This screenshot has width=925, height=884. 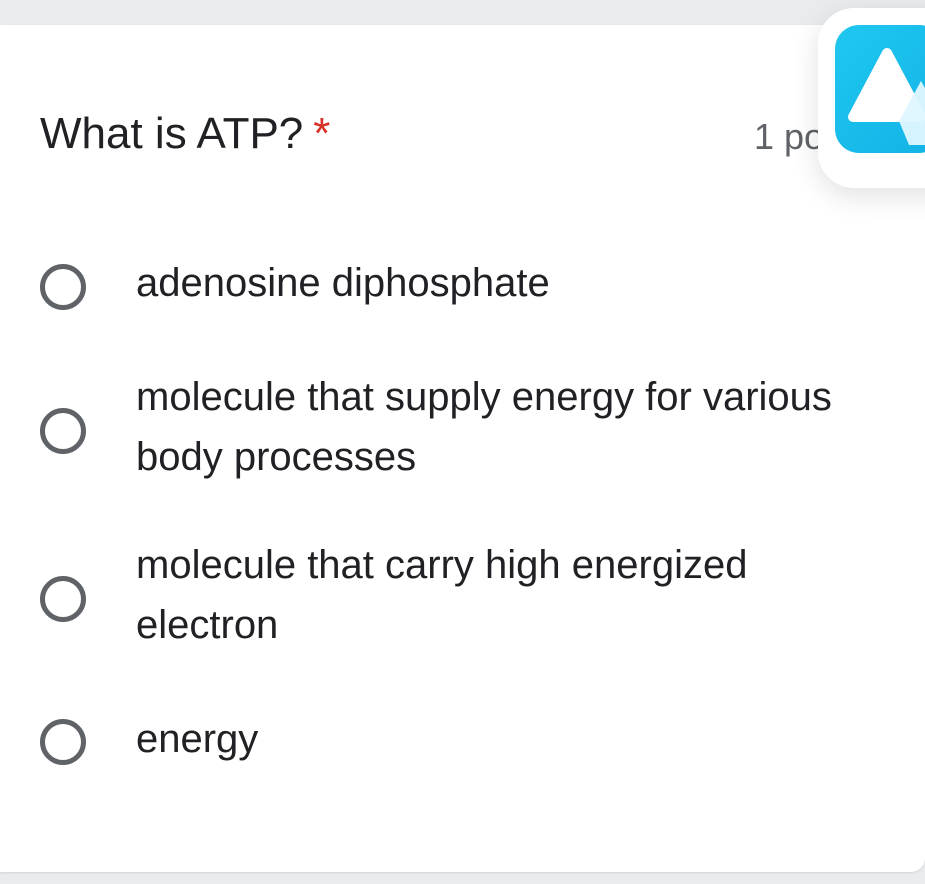 What do you see at coordinates (789, 136) in the screenshot?
I see `question-points: 1 po` at bounding box center [789, 136].